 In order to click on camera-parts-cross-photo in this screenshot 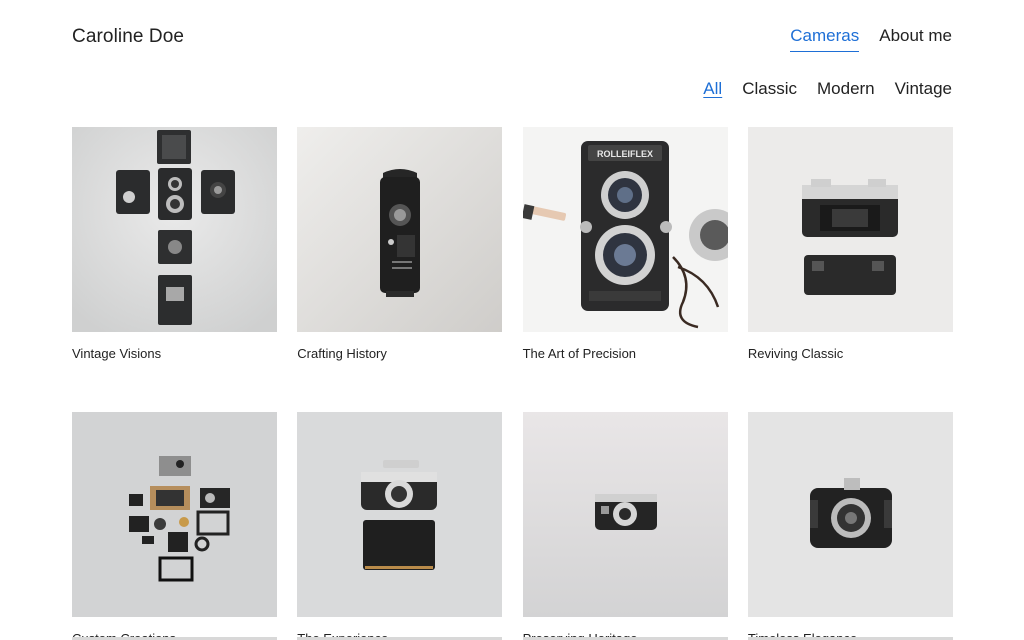, I will do `click(174, 229)`.